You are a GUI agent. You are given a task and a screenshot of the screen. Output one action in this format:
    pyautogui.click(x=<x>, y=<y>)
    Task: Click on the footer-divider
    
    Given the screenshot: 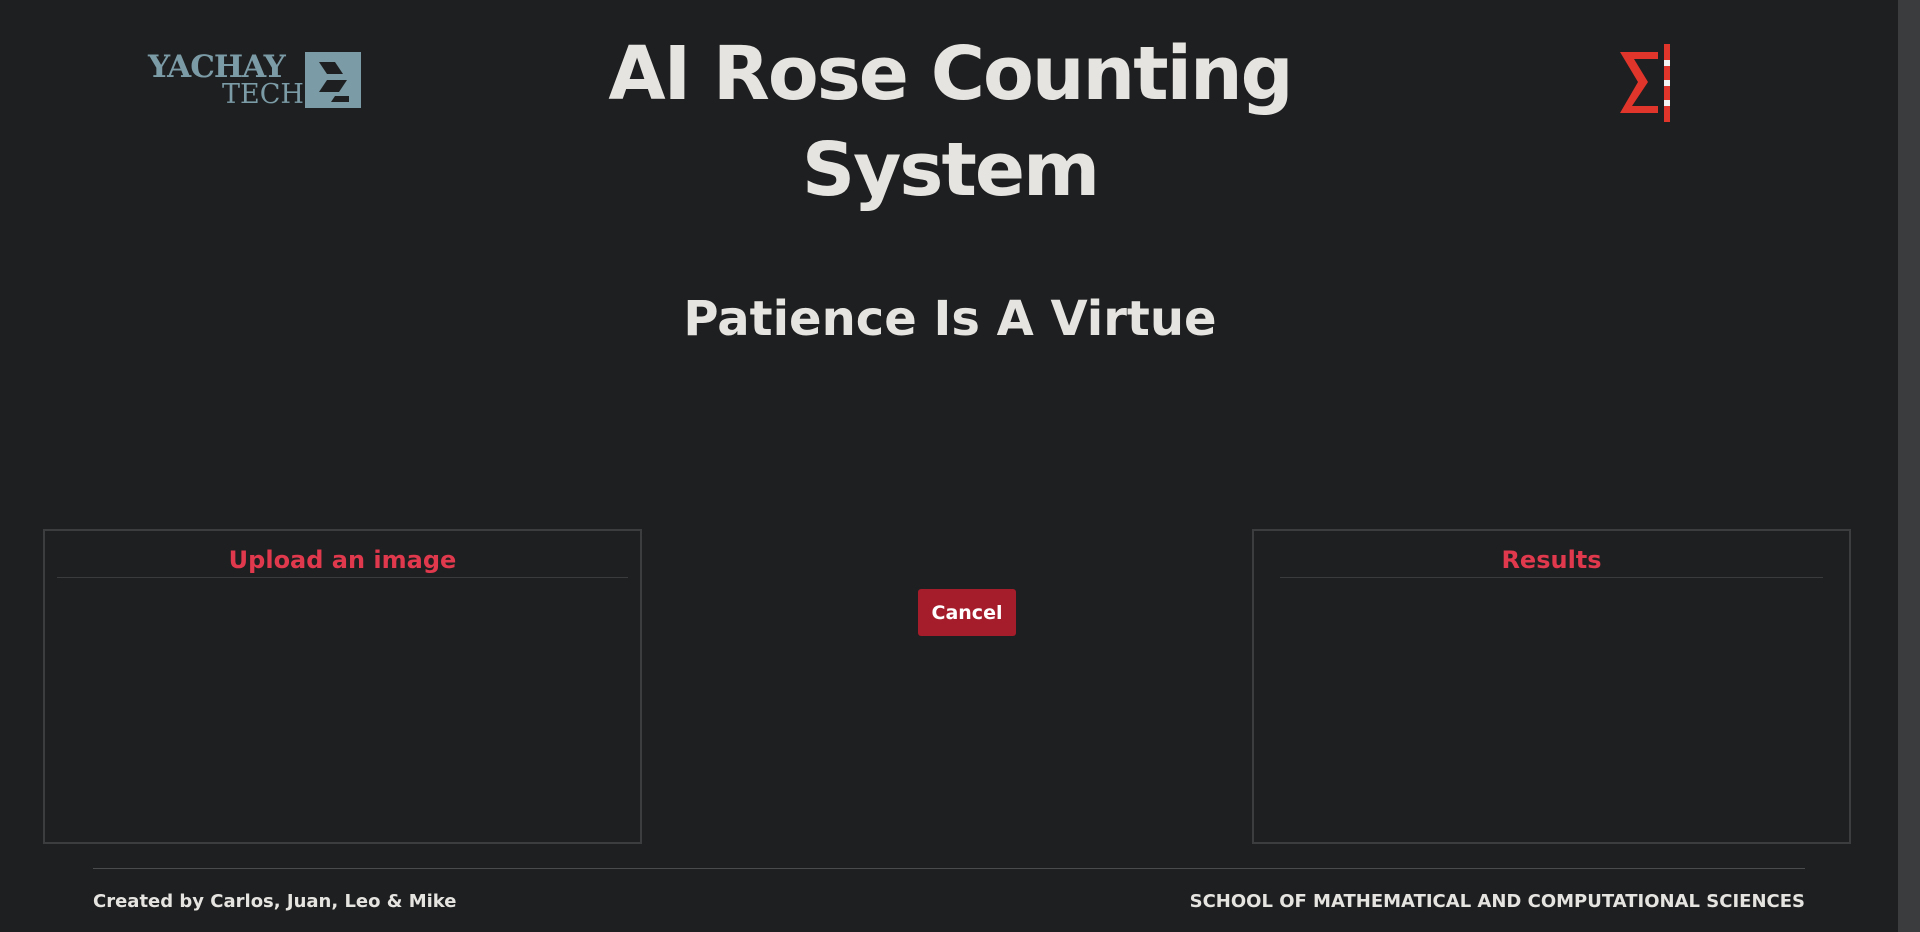 What is the action you would take?
    pyautogui.click(x=949, y=868)
    